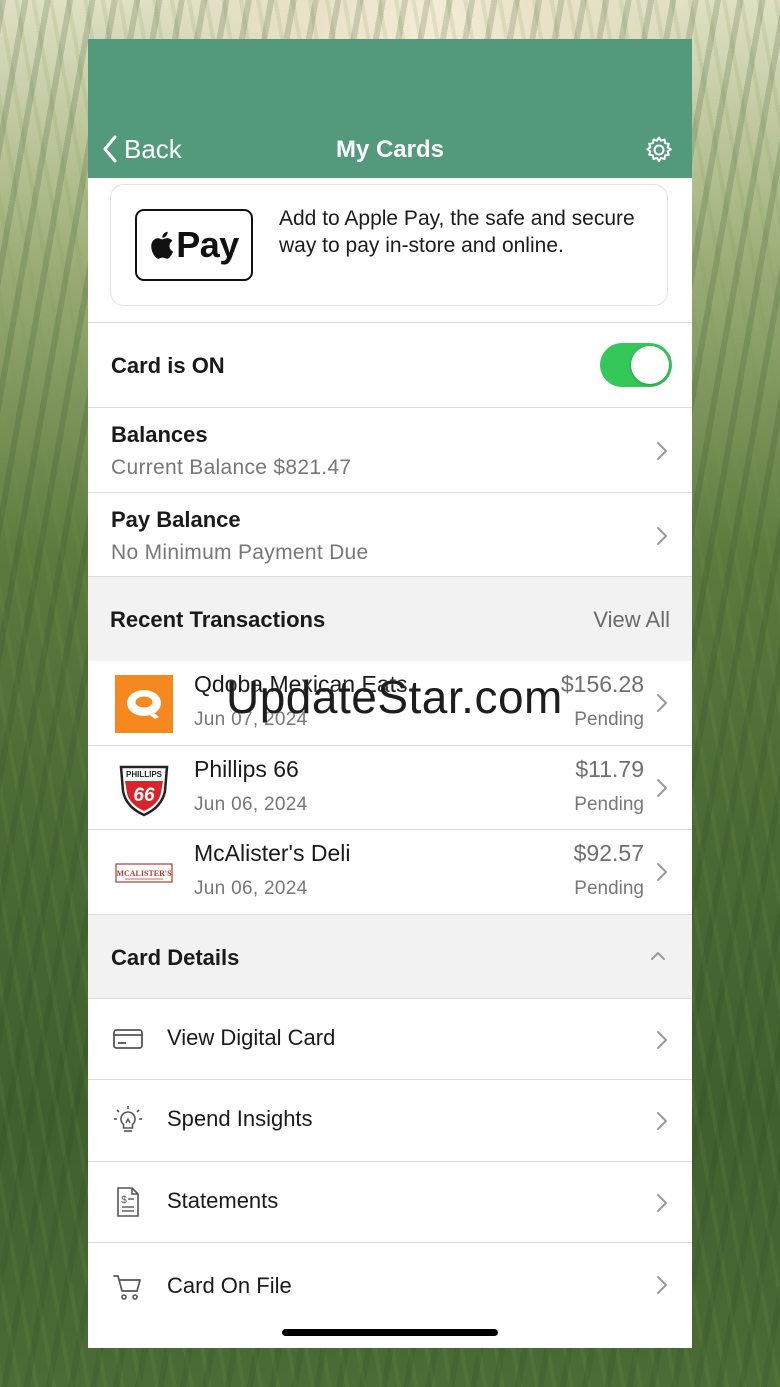  Describe the element at coordinates (608, 853) in the screenshot. I see `transaction-amount: $92.57` at that location.